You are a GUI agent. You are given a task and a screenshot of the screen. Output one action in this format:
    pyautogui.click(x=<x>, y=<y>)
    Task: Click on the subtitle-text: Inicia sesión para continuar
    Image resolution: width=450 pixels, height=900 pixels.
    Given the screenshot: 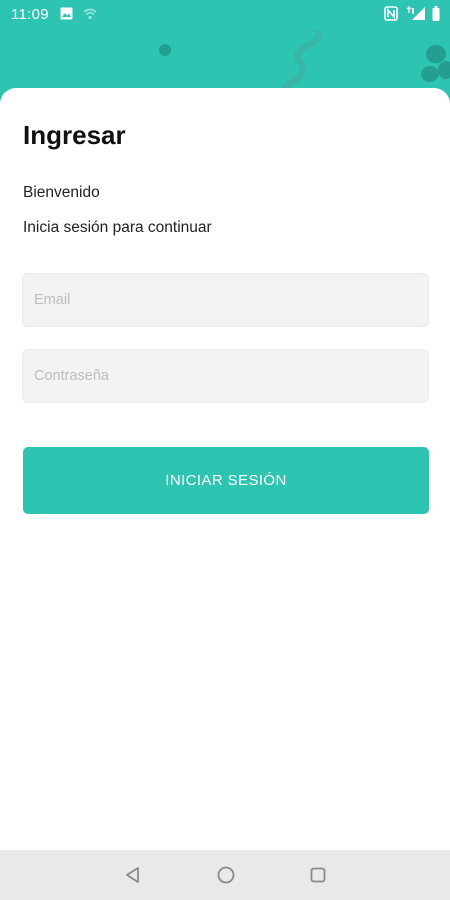 What is the action you would take?
    pyautogui.click(x=117, y=227)
    